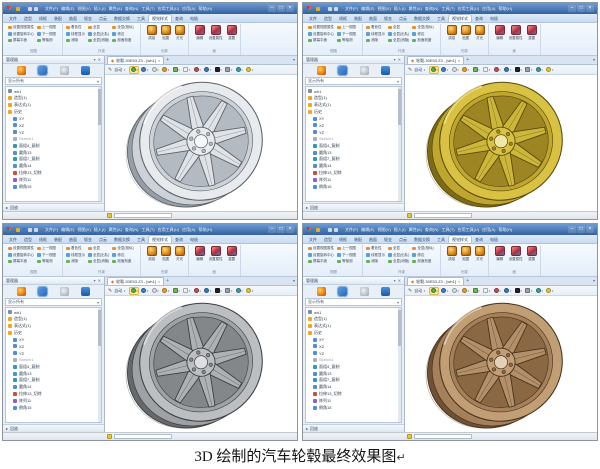 The image size is (600, 469). I want to click on ribbon-command: 设置视图属性, so click(321, 27).